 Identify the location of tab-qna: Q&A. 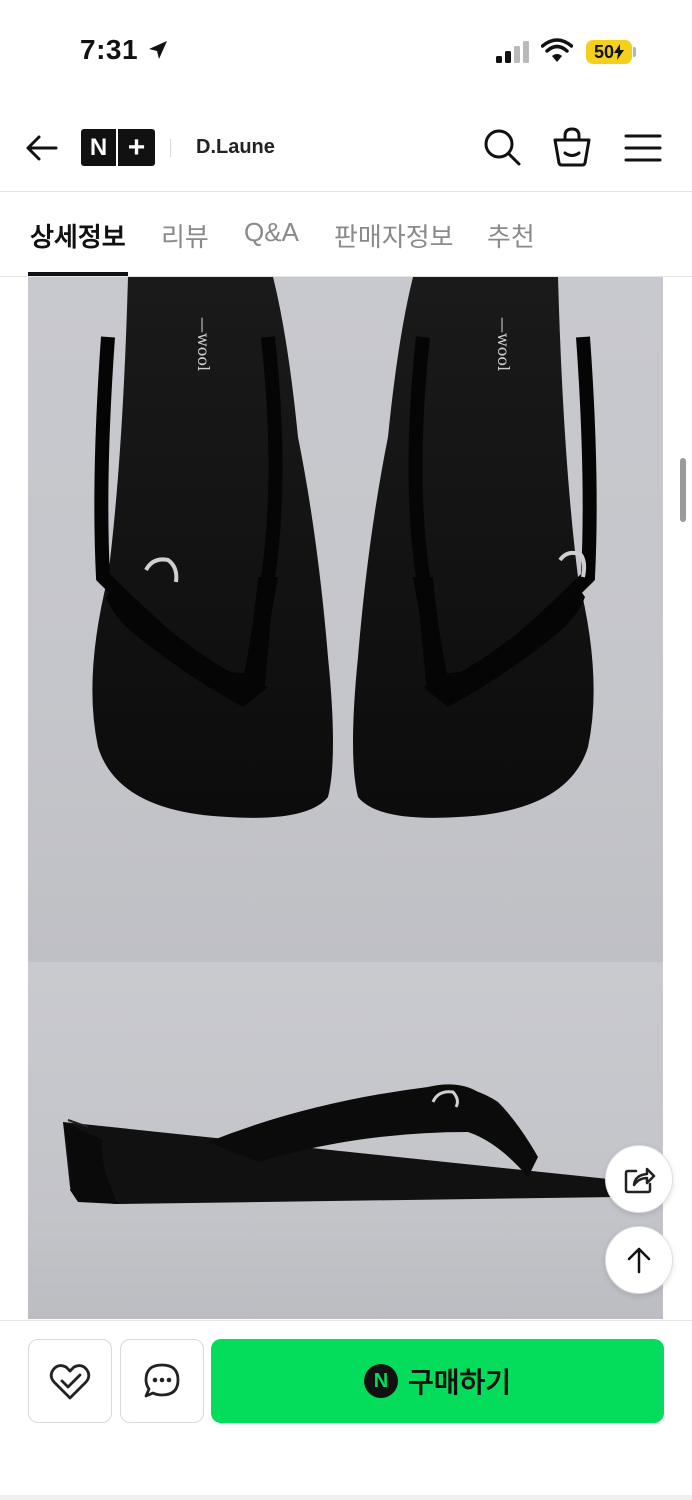
(271, 232).